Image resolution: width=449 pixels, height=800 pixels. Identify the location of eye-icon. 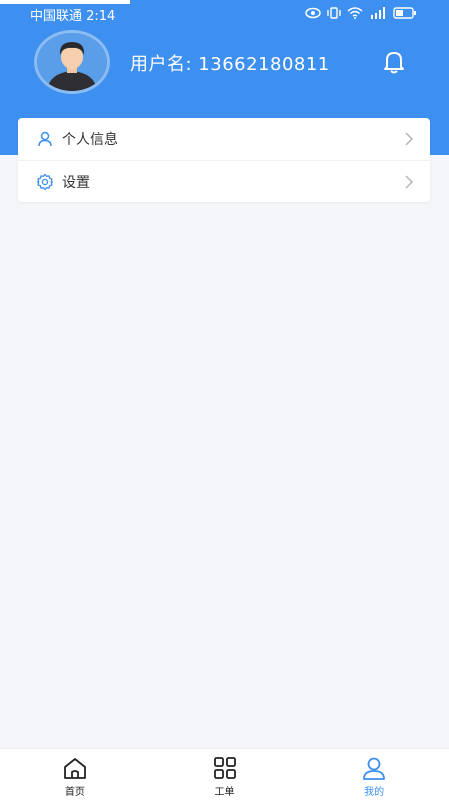
(313, 13).